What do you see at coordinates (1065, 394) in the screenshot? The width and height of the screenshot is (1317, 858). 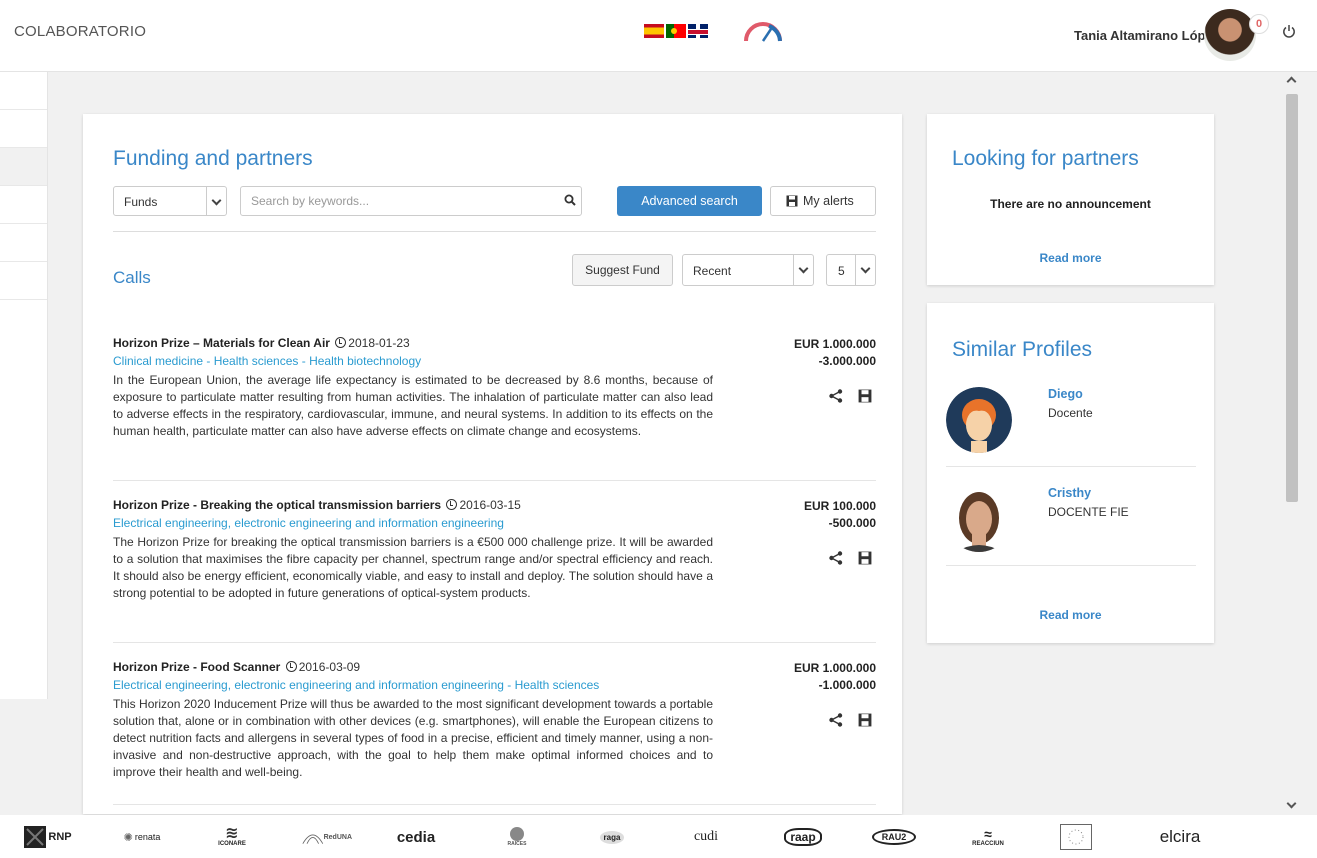 I see `profile-name: Diego` at bounding box center [1065, 394].